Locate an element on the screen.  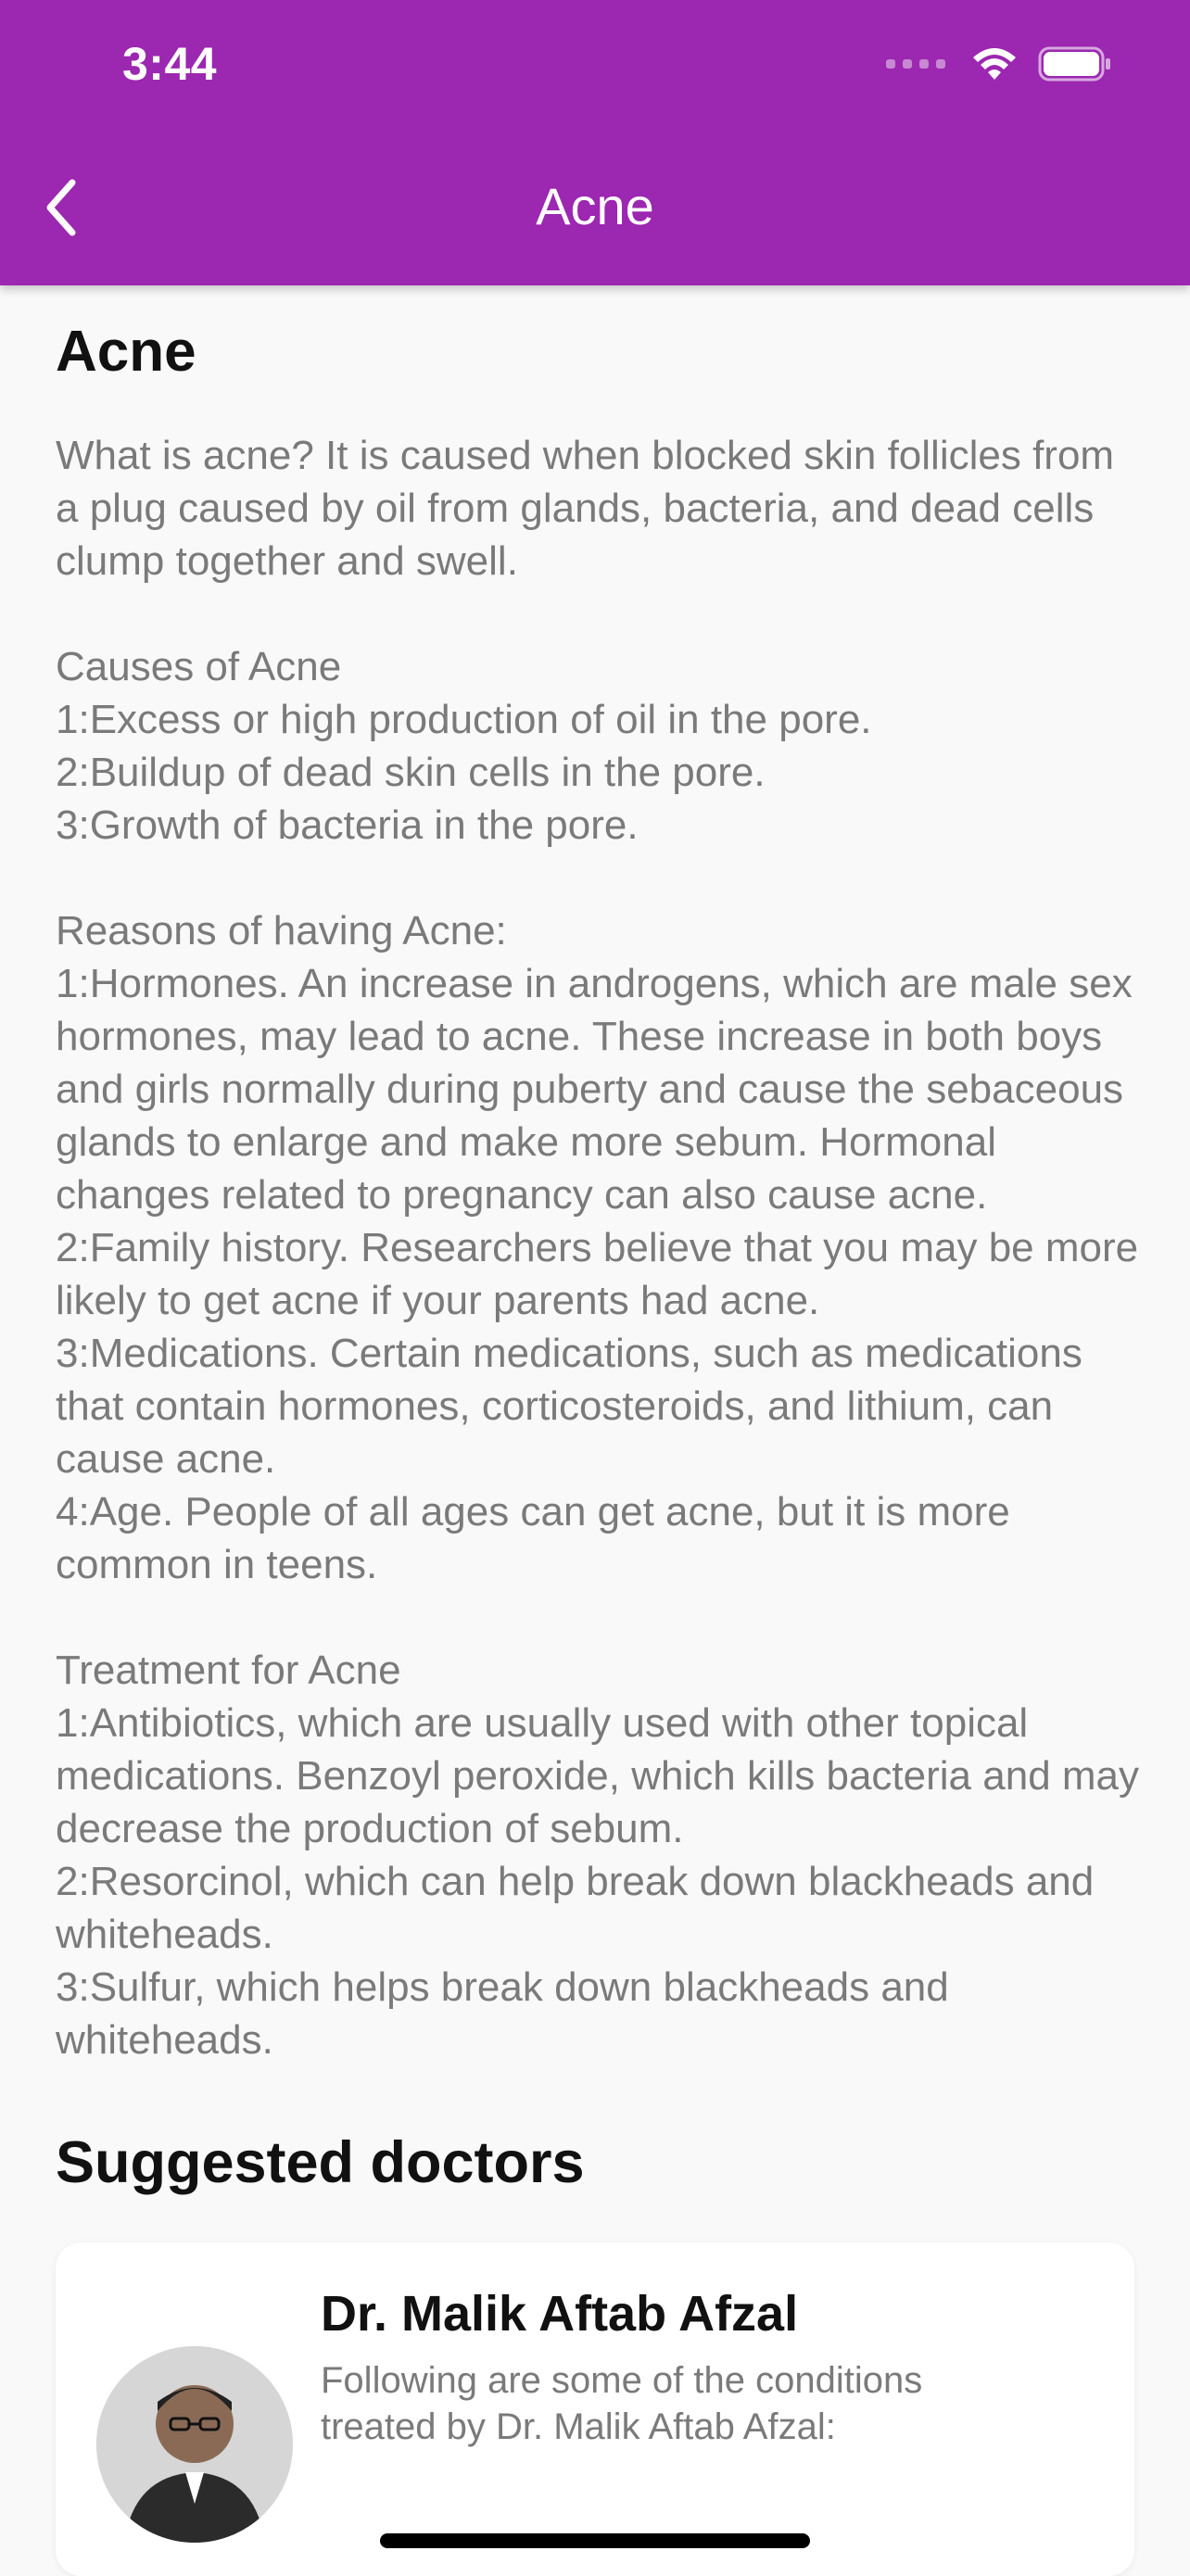
avatar is located at coordinates (194, 2444).